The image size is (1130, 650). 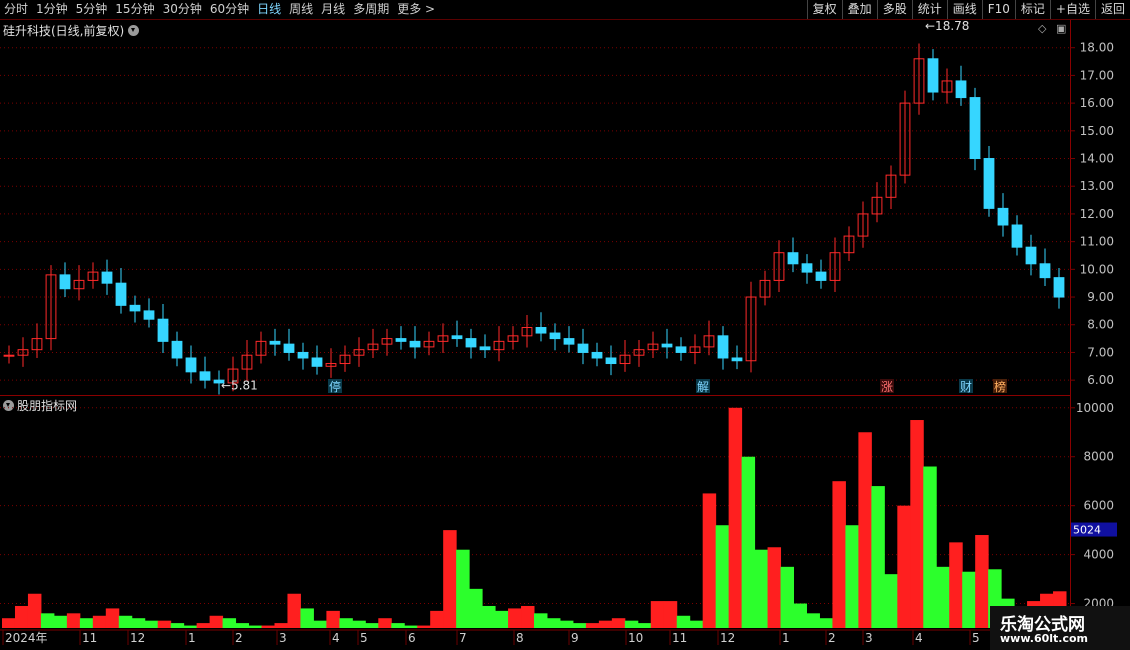 I want to click on time-label-10: 8, so click(x=520, y=638).